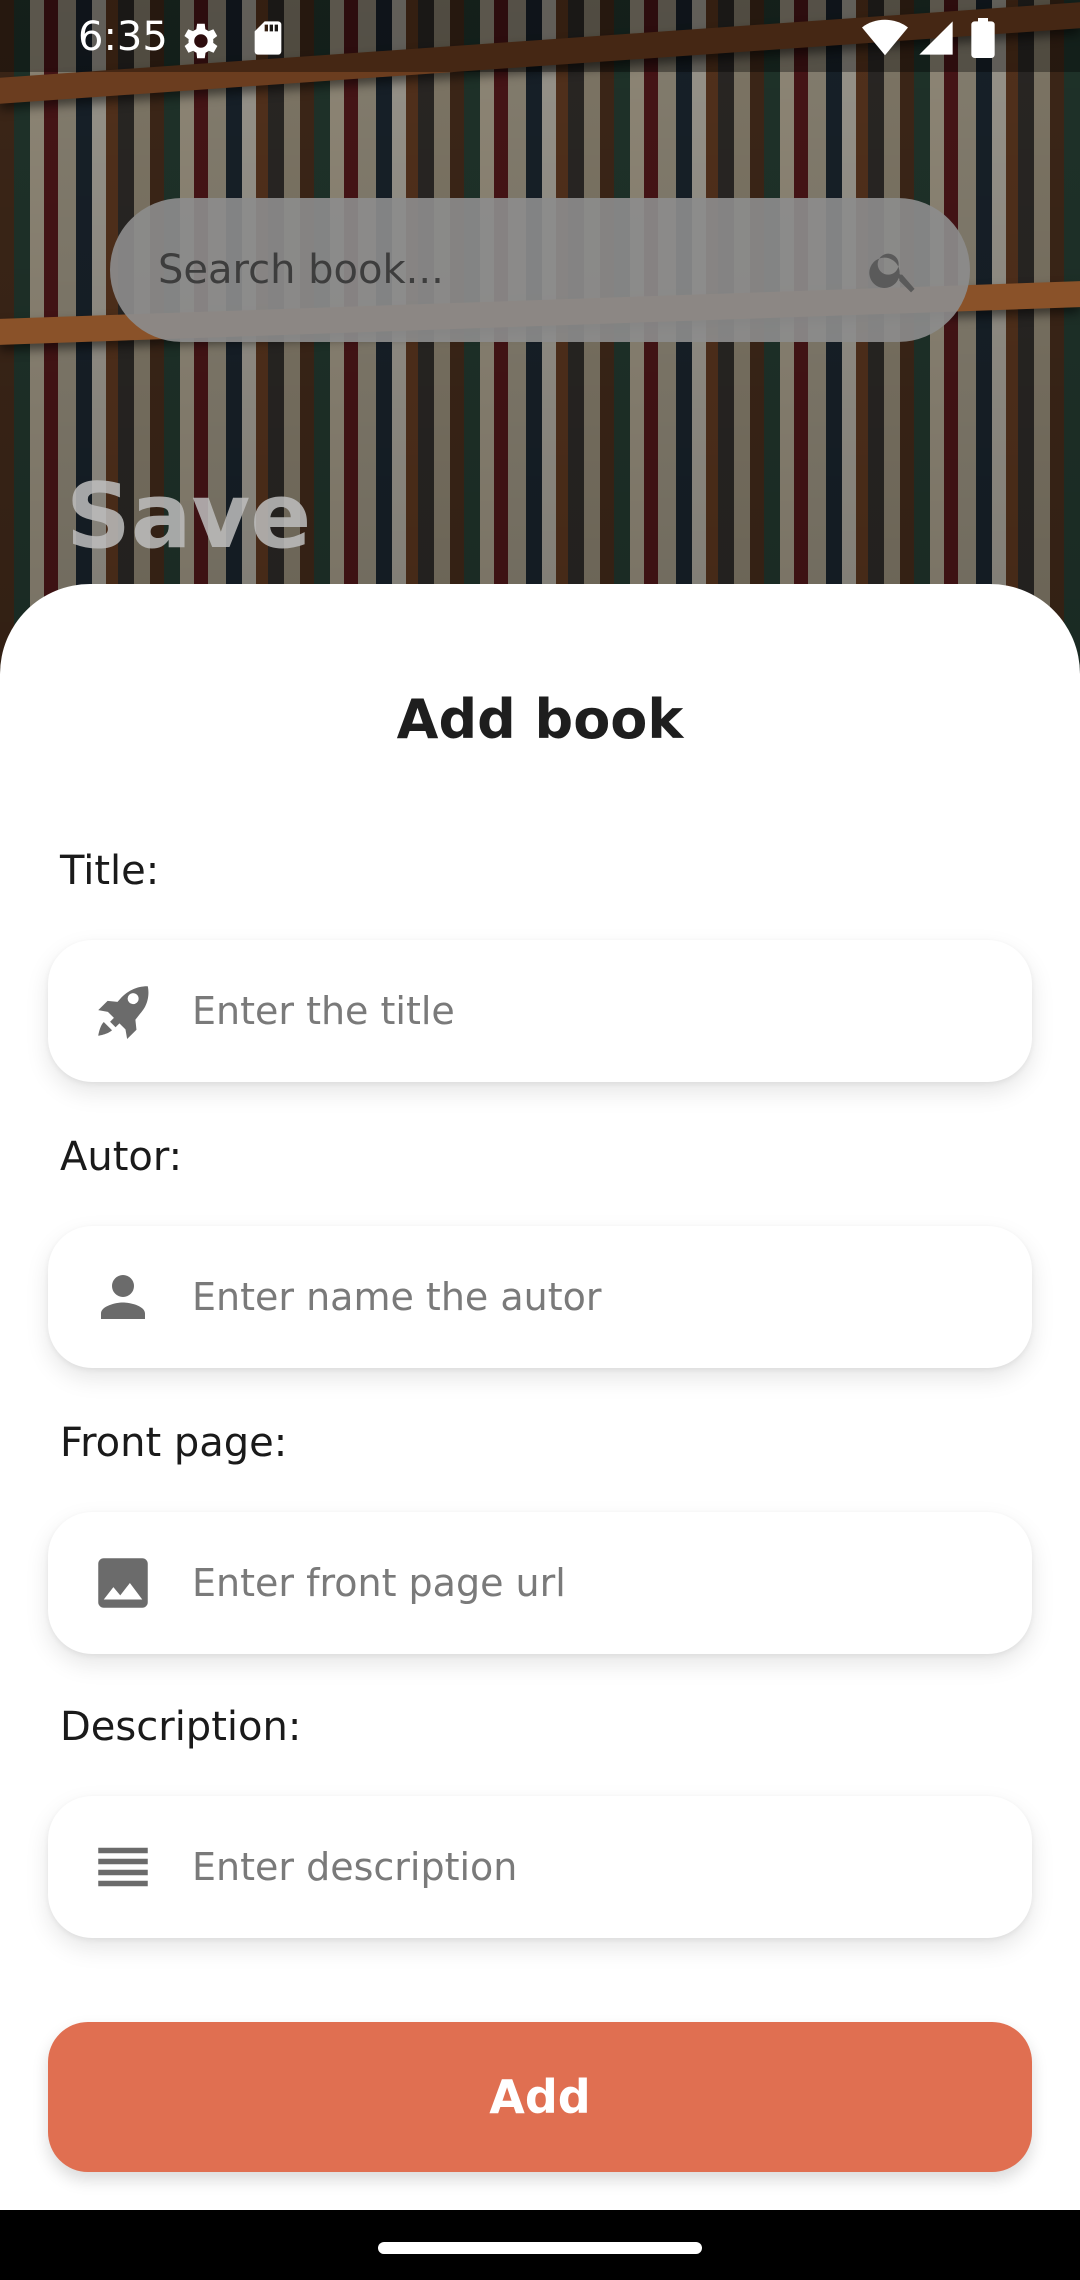 The height and width of the screenshot is (2280, 1080). I want to click on search-input, so click(498, 270).